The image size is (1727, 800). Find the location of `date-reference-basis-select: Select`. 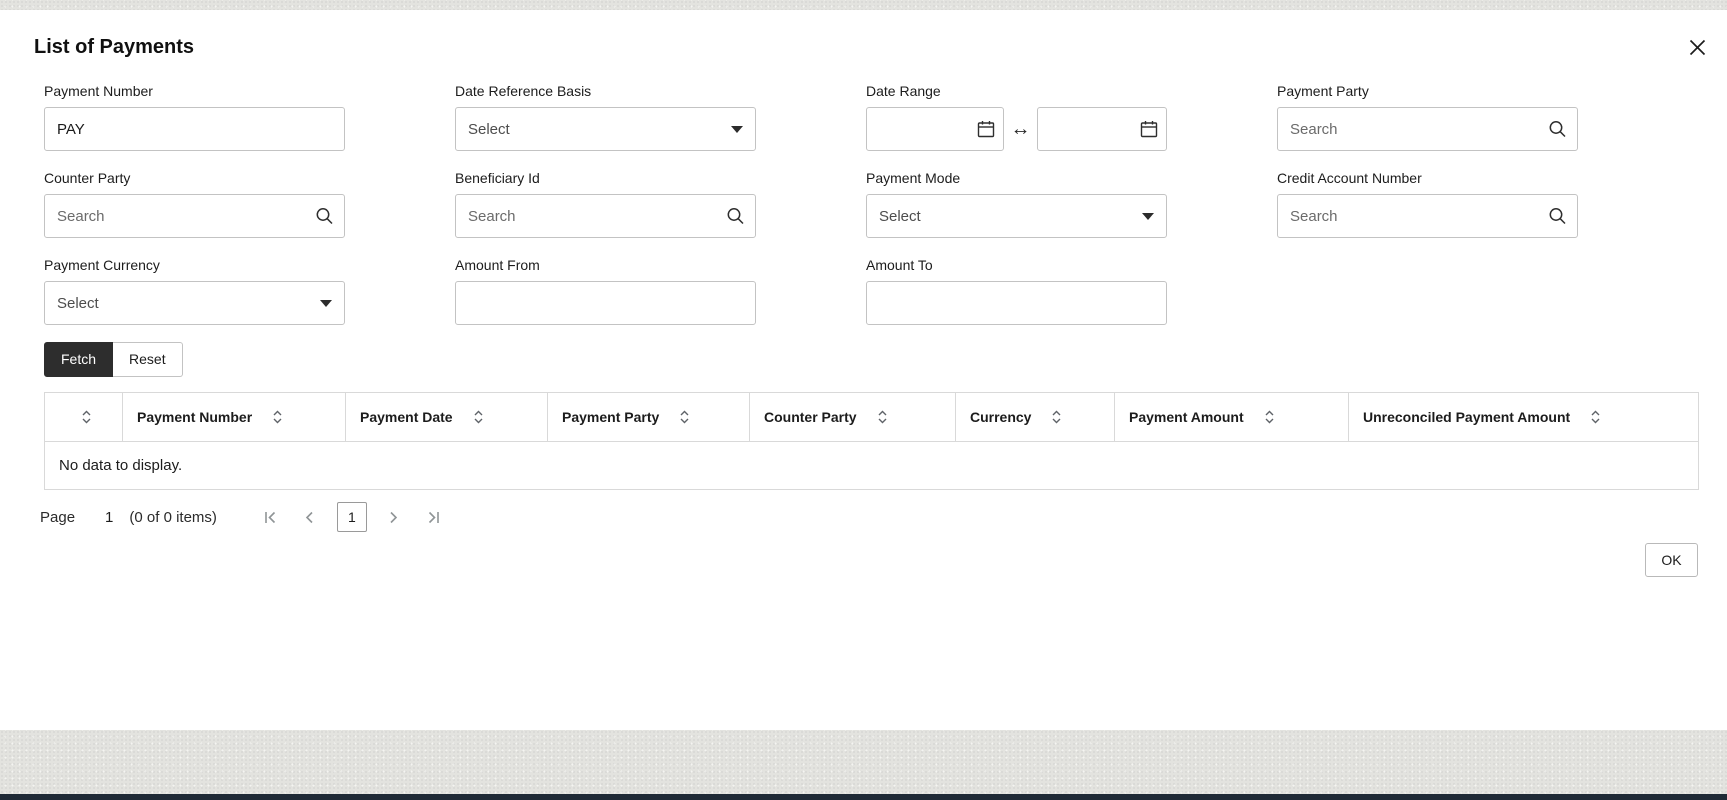

date-reference-basis-select: Select is located at coordinates (605, 129).